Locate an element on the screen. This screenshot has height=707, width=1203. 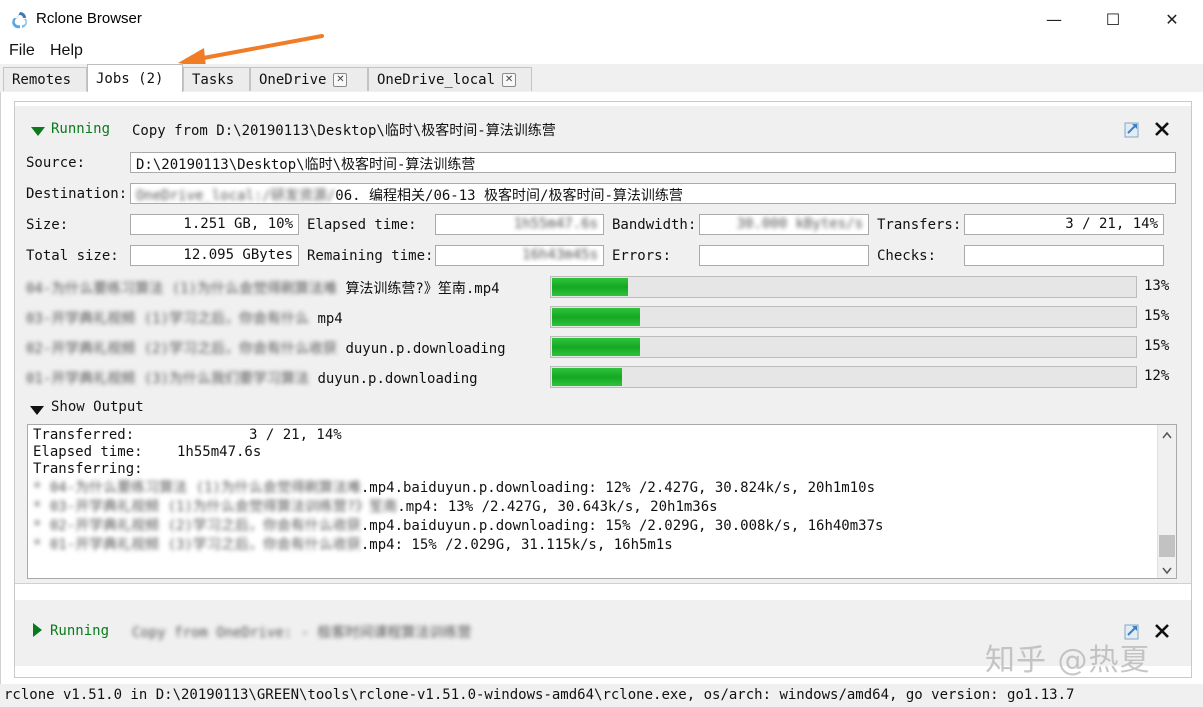
remaining-label: Remaining time: is located at coordinates (370, 256).